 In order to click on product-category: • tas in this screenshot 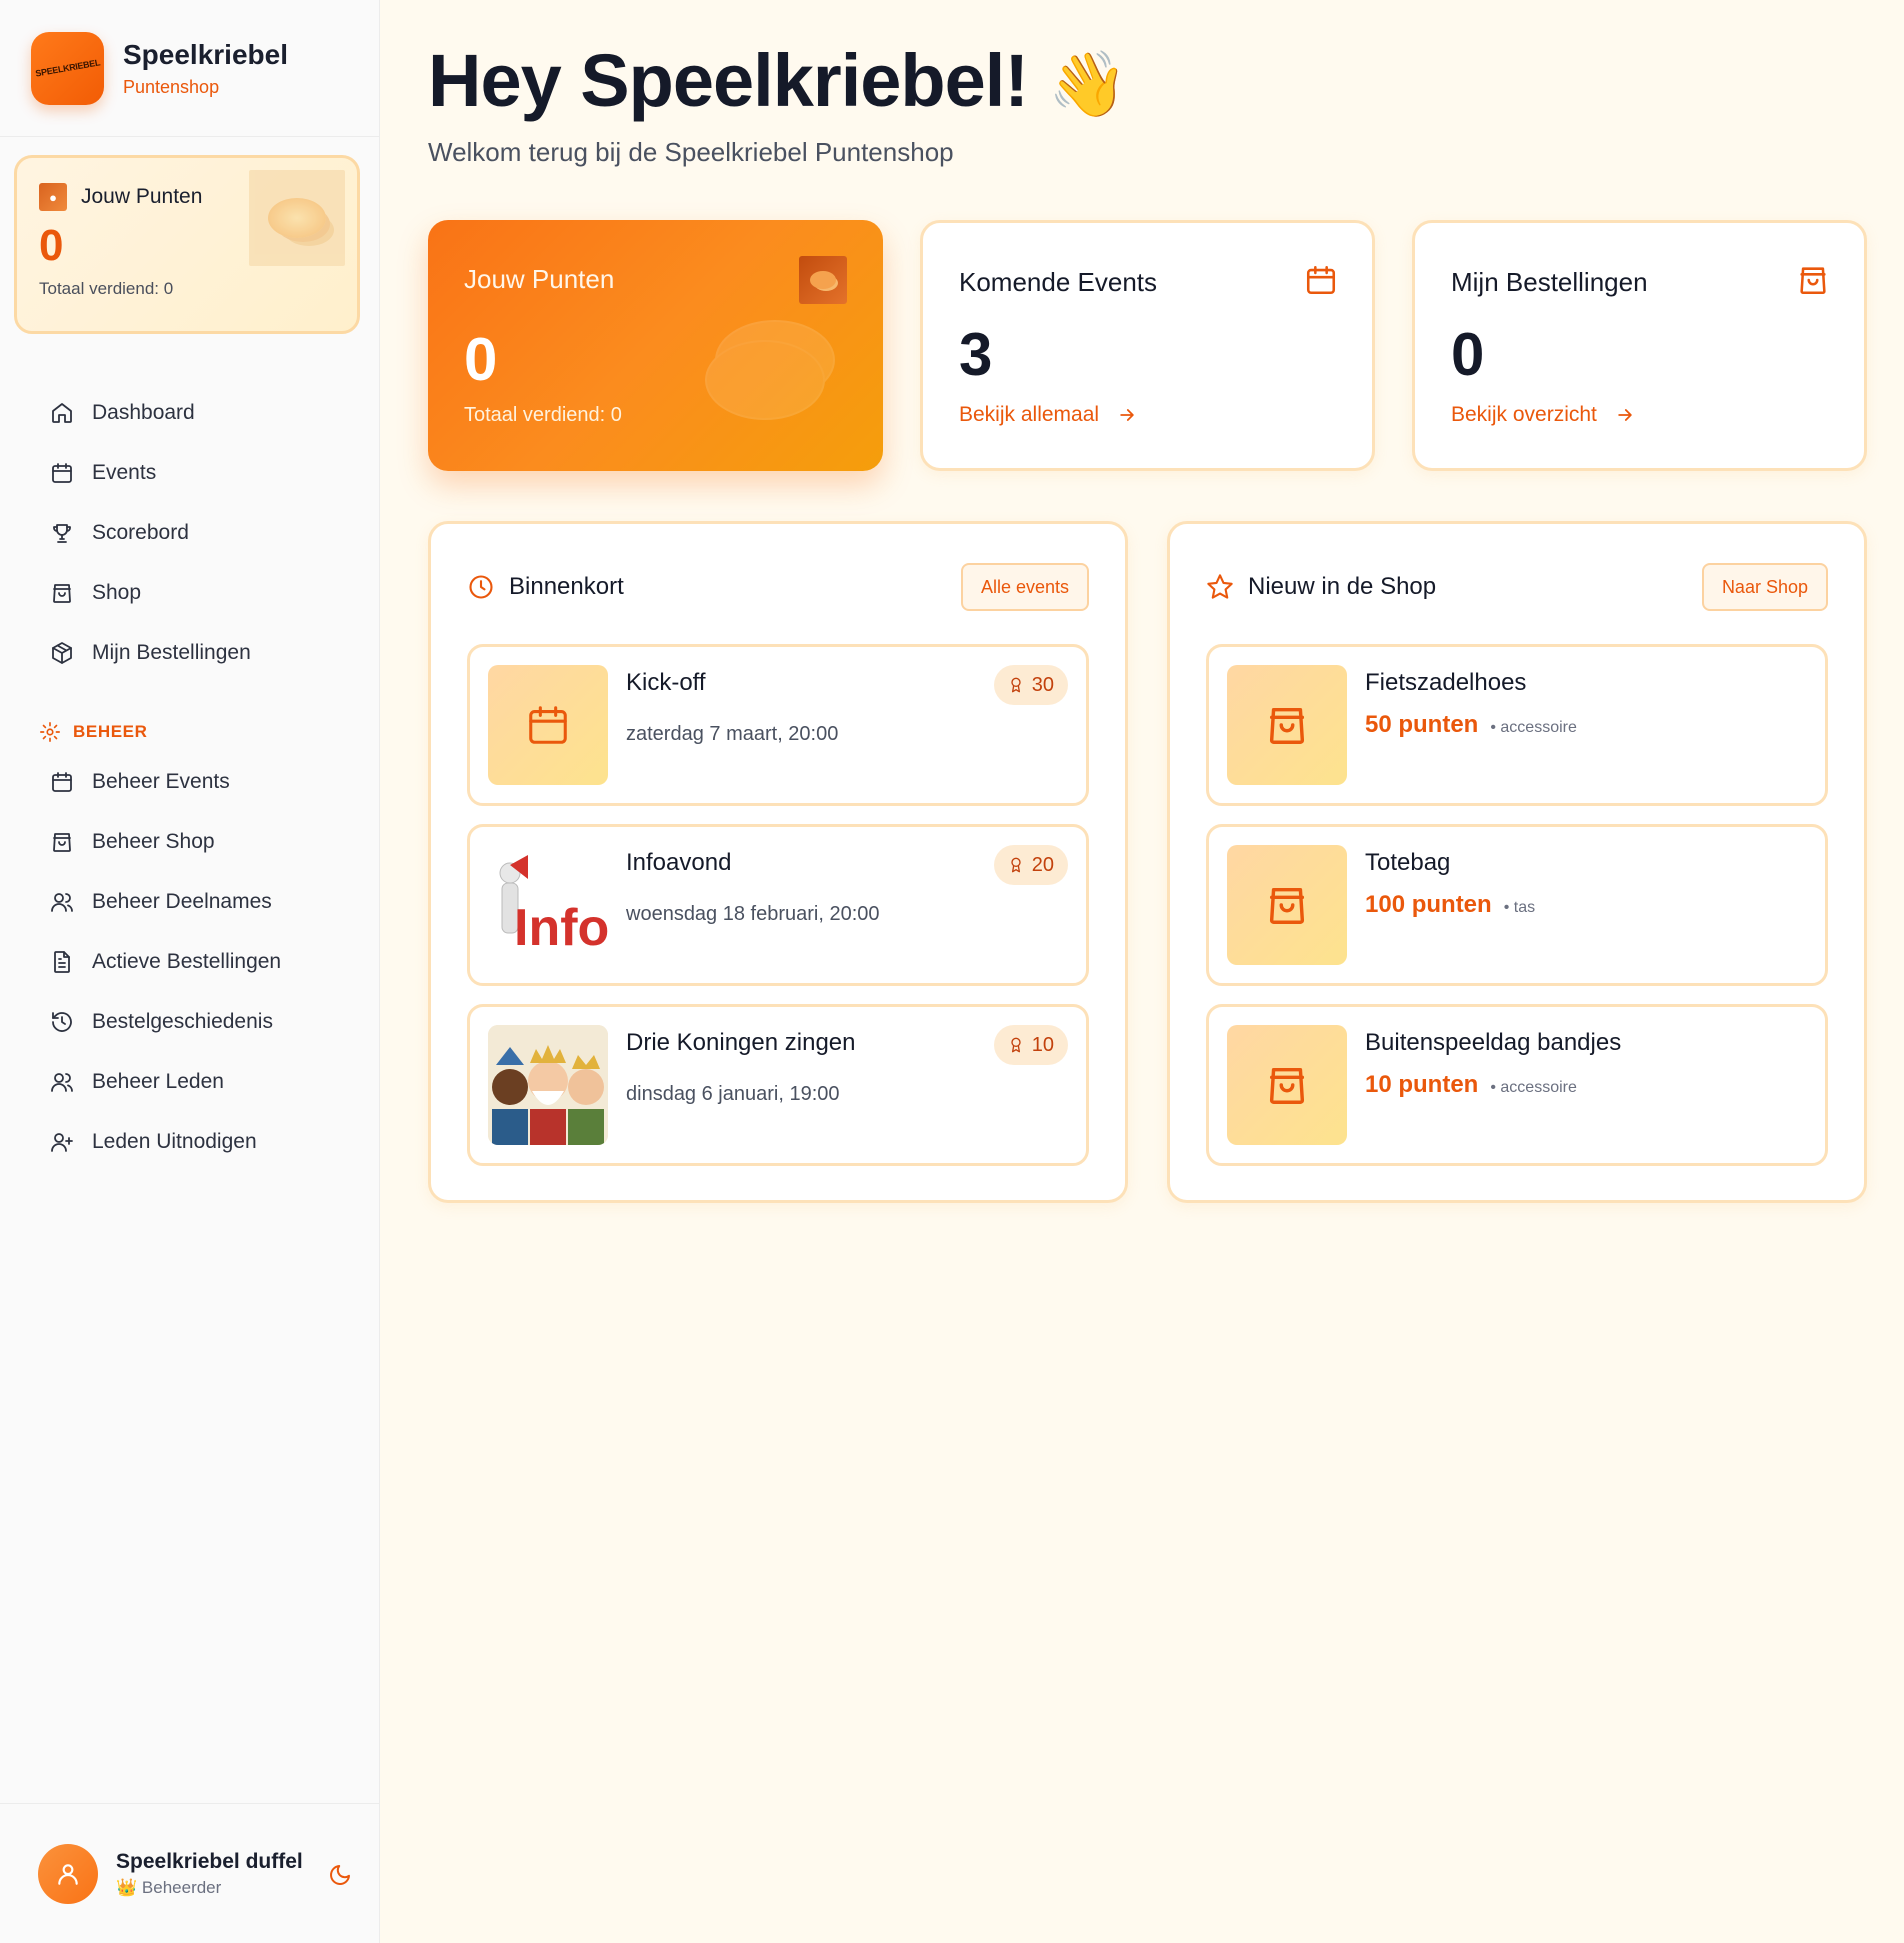, I will do `click(1519, 907)`.